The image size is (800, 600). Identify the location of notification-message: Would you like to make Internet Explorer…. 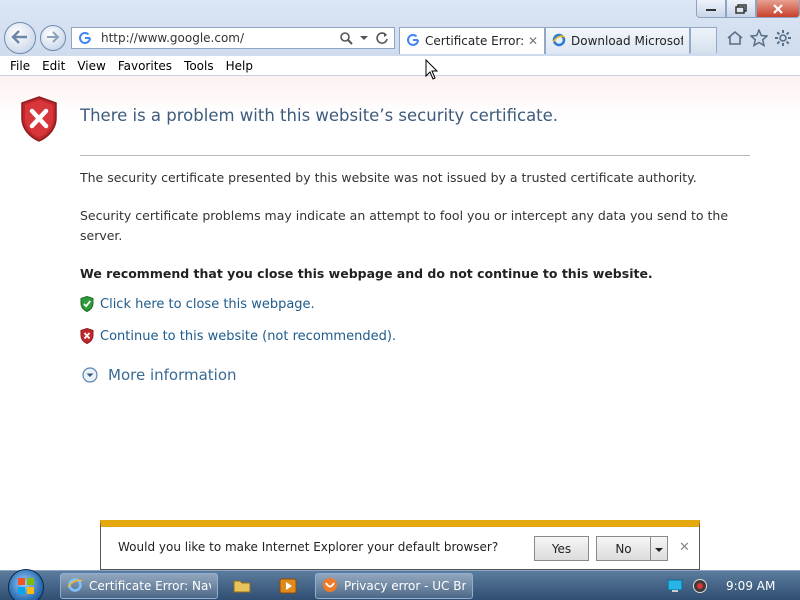
(308, 547).